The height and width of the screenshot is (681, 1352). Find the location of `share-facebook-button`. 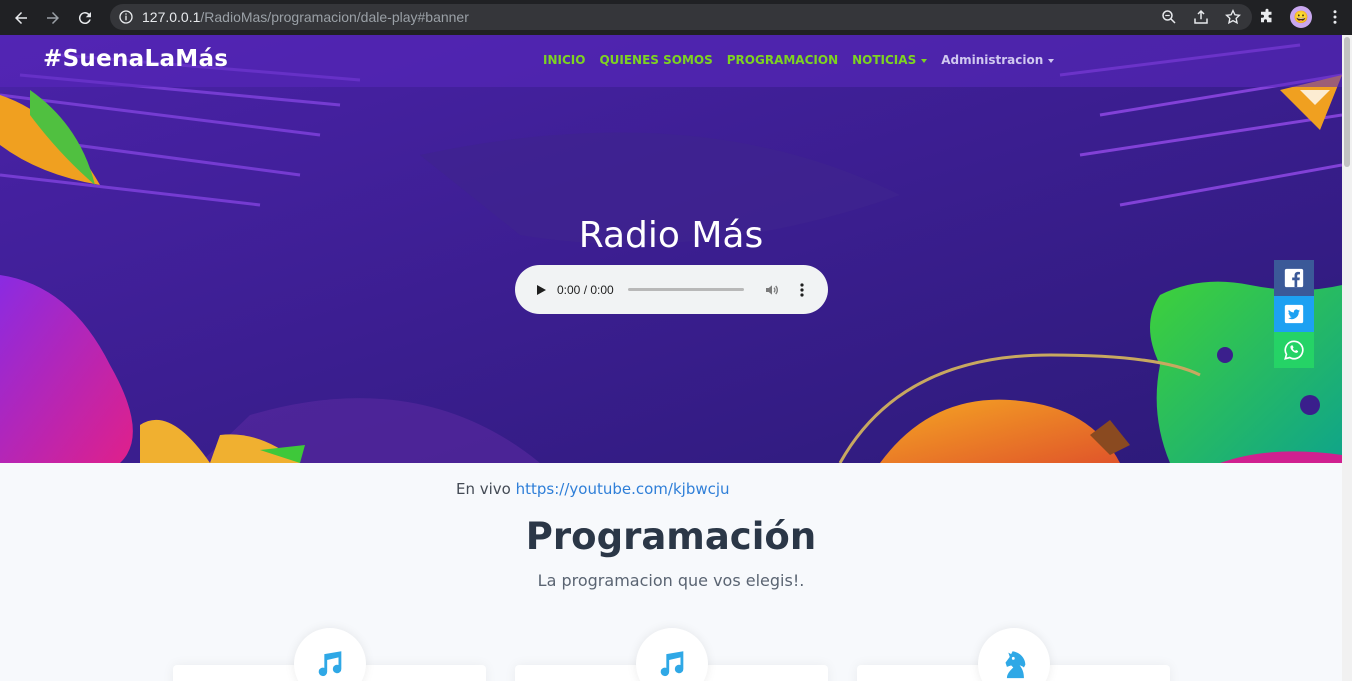

share-facebook-button is located at coordinates (1294, 278).